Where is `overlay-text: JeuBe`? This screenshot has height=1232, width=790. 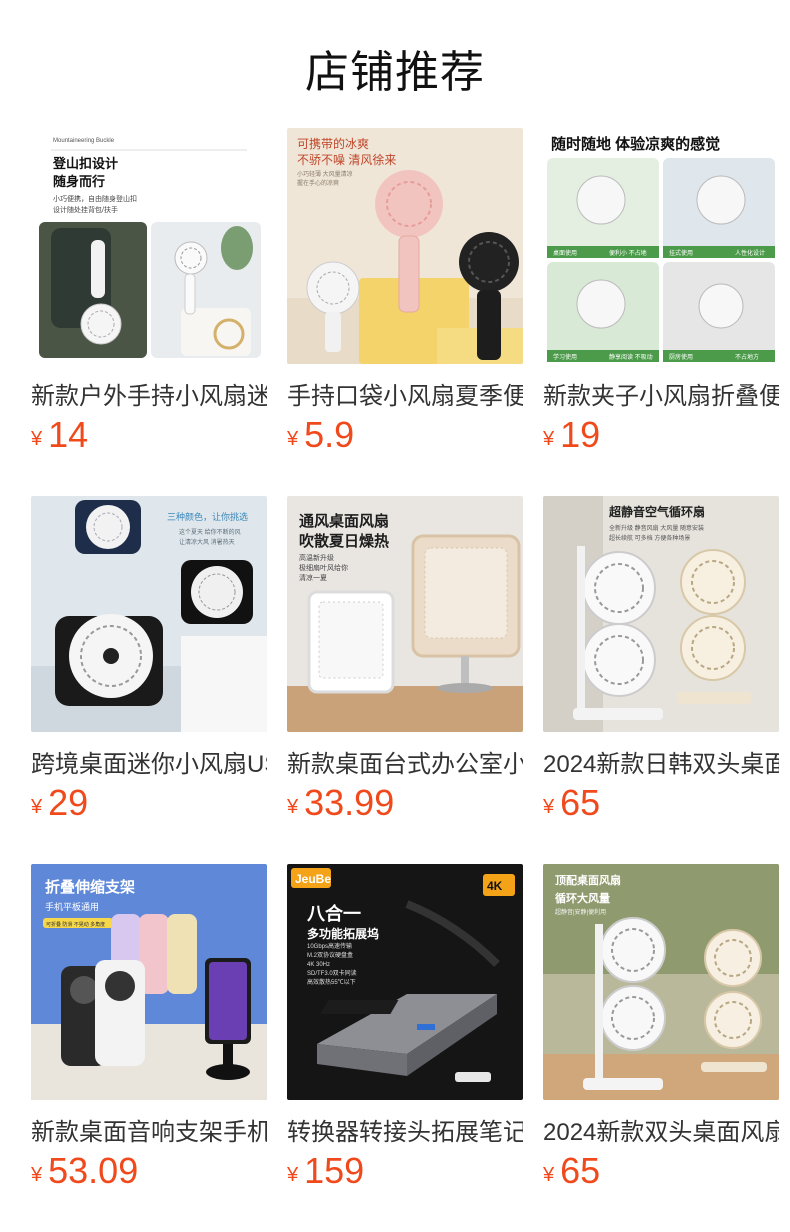
overlay-text: JeuBe is located at coordinates (313, 879).